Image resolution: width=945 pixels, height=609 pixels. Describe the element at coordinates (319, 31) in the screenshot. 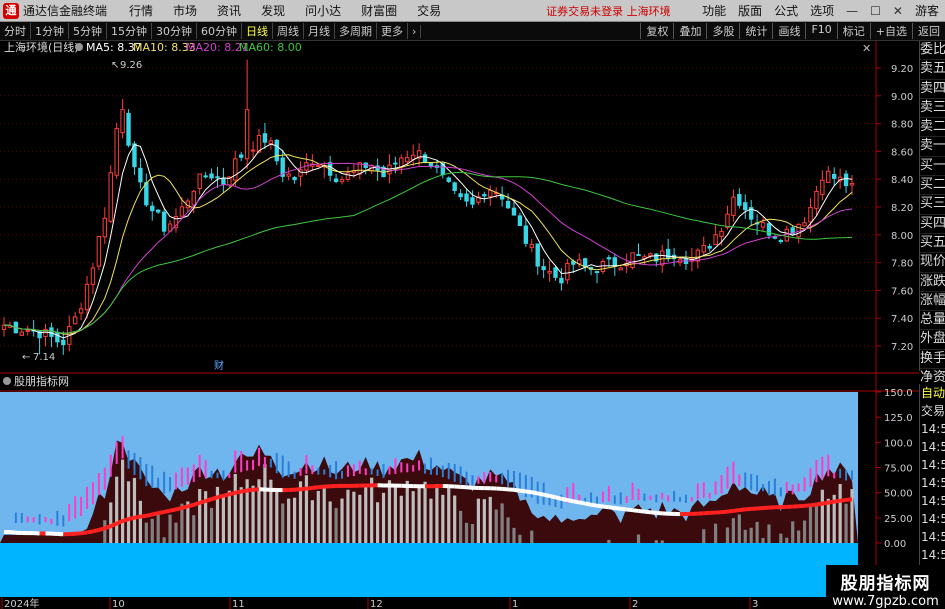

I see `tab-monthly: 月线` at that location.